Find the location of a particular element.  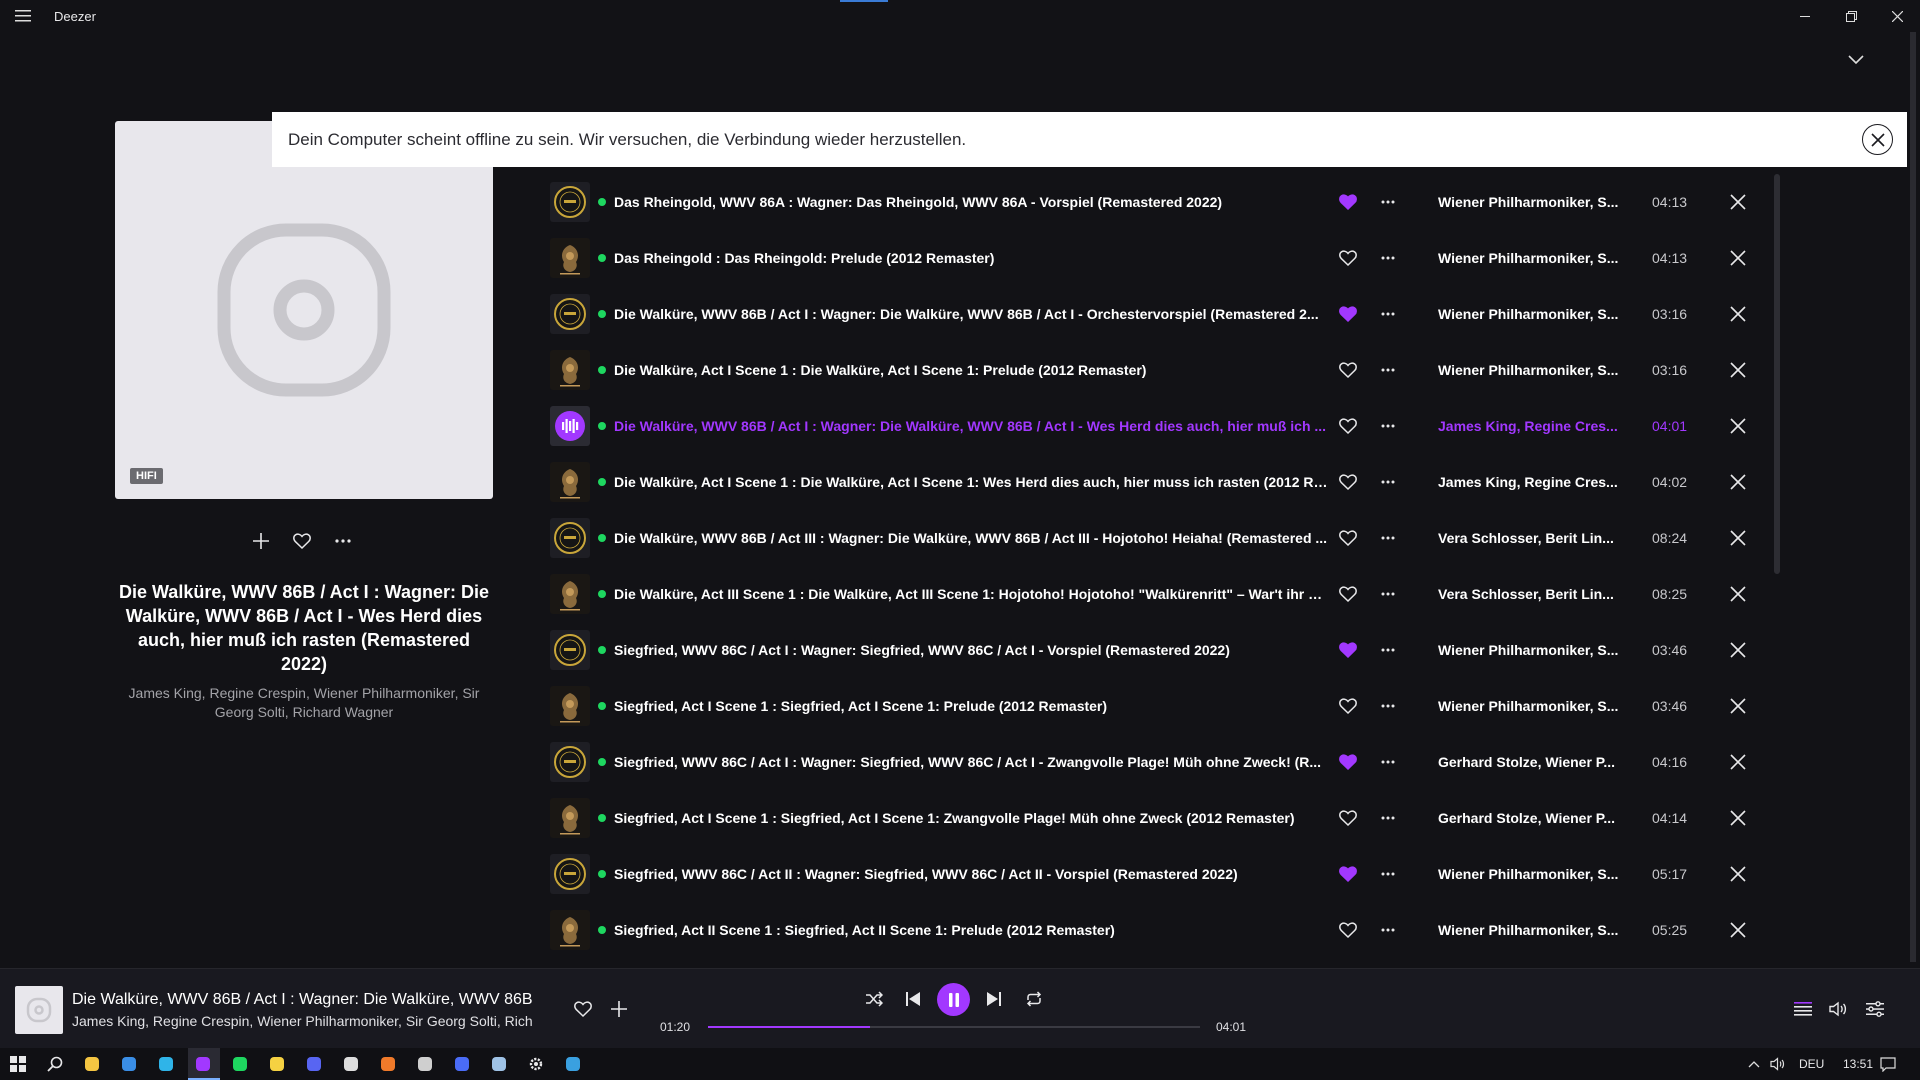

hamburger-menu-icon is located at coordinates (23, 16).